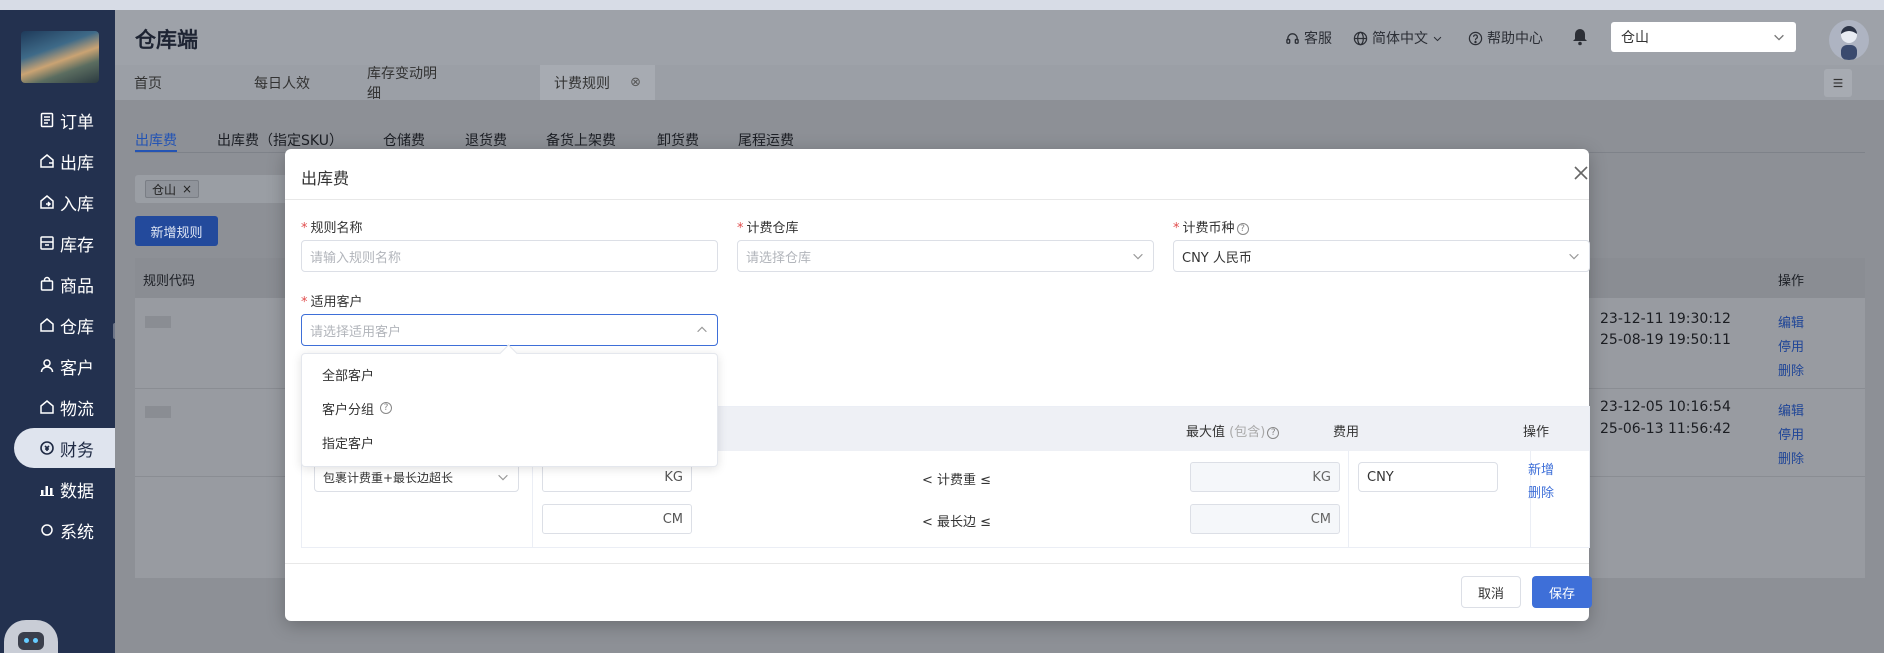 This screenshot has width=1884, height=653. I want to click on sidebar-item-system: 系统, so click(57, 530).